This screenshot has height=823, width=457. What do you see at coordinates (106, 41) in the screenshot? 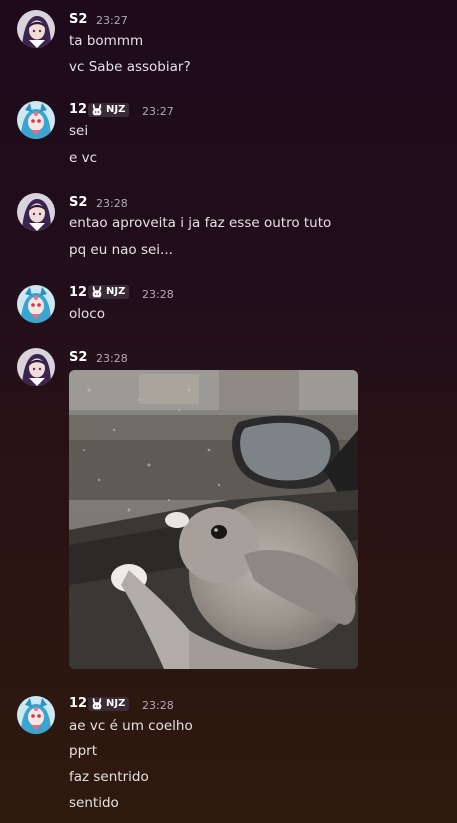
I see `message-text: ta bommm` at bounding box center [106, 41].